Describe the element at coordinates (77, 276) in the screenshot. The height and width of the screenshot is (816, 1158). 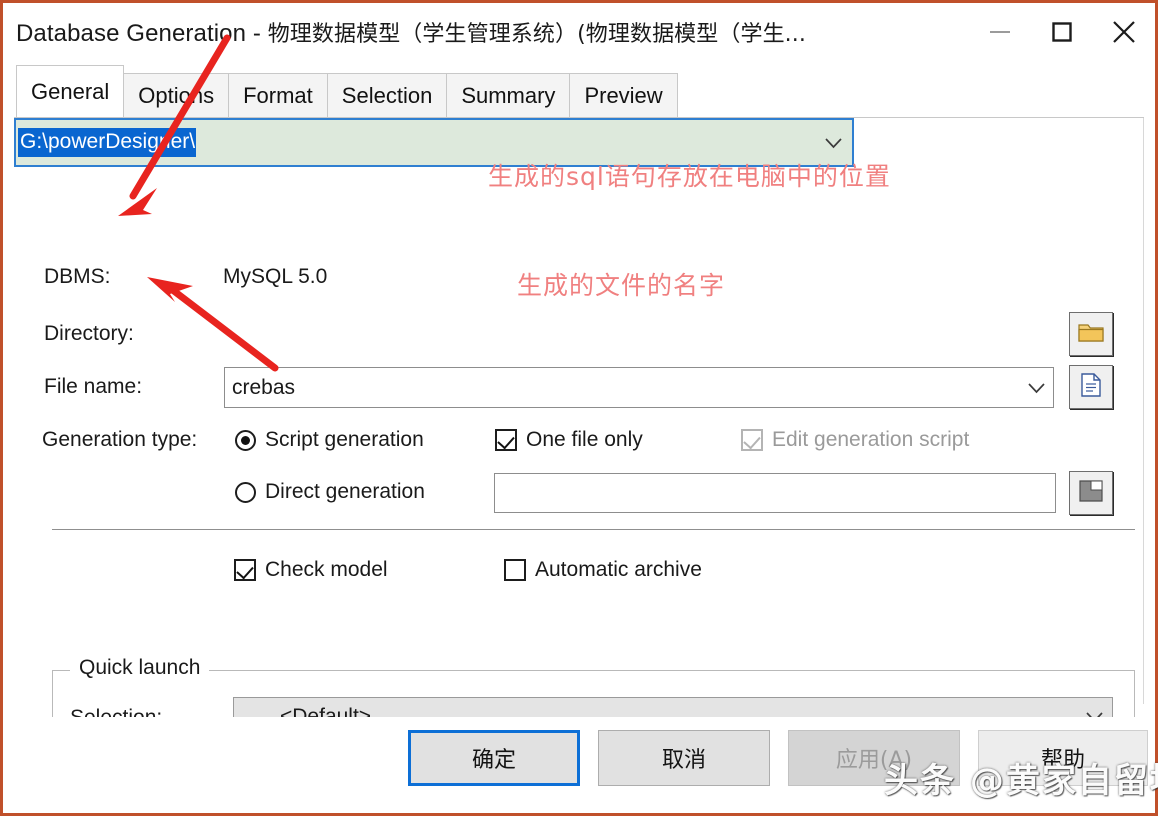
I see `dbms-label: DBMS:` at that location.